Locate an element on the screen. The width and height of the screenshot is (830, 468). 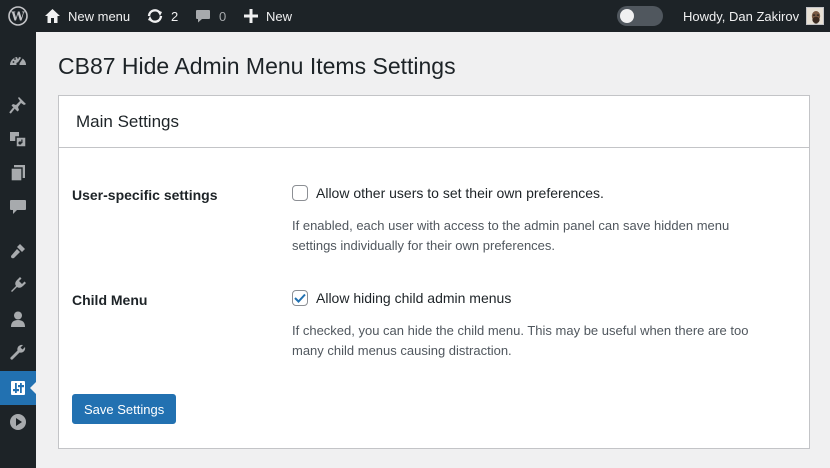
comments-link: 0 is located at coordinates (210, 16).